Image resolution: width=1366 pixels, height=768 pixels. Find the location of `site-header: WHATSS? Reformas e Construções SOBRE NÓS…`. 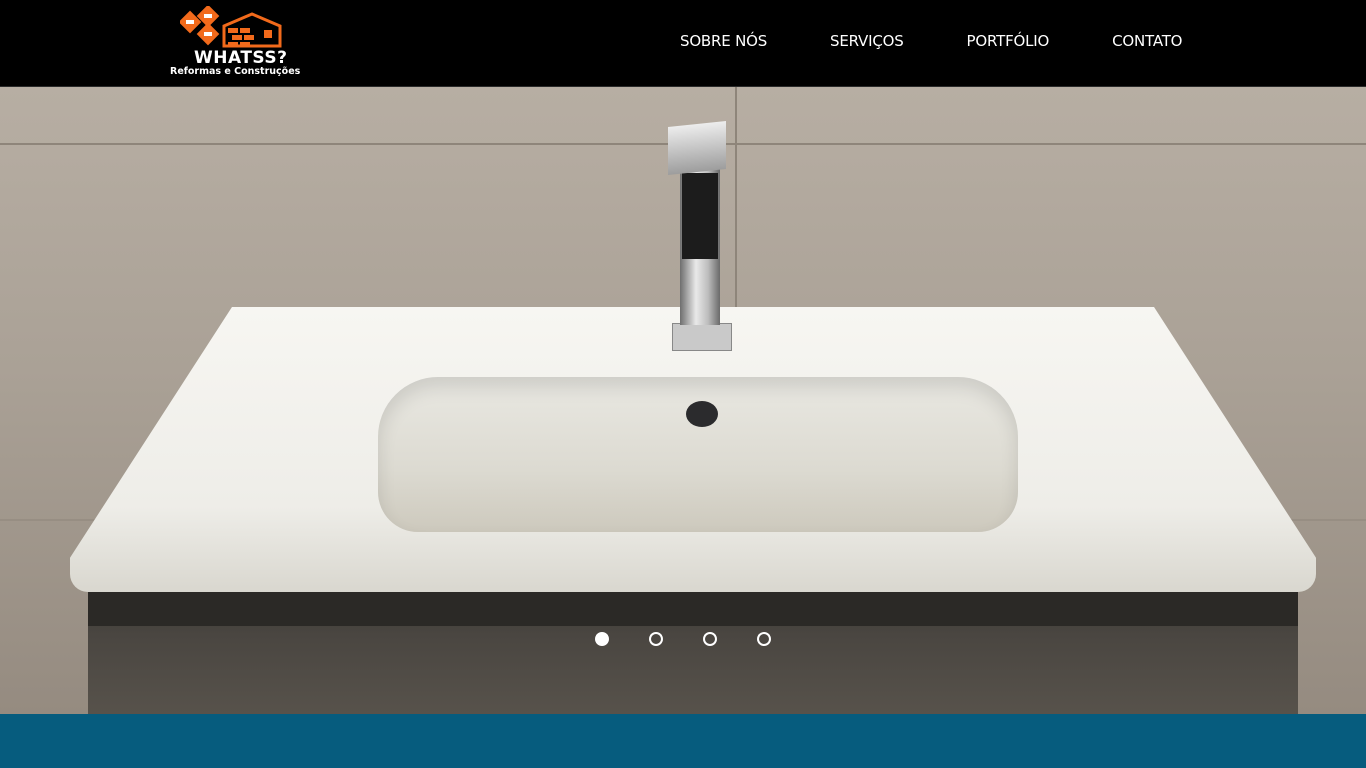

site-header: WHATSS? Reformas e Construções SOBRE NÓS… is located at coordinates (683, 43).